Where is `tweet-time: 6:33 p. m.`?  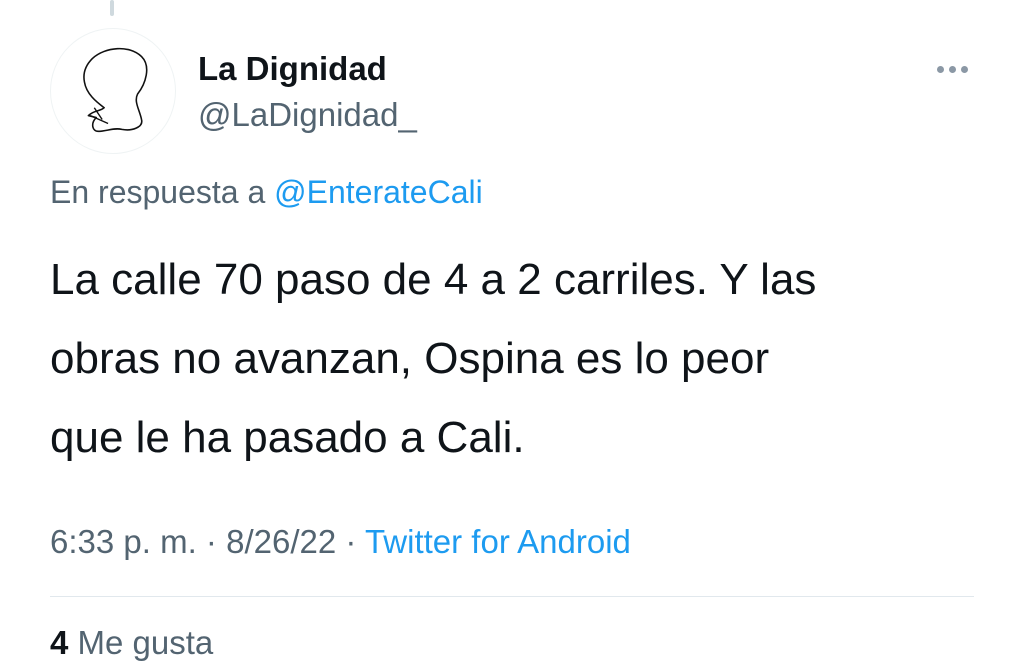
tweet-time: 6:33 p. m. is located at coordinates (123, 541).